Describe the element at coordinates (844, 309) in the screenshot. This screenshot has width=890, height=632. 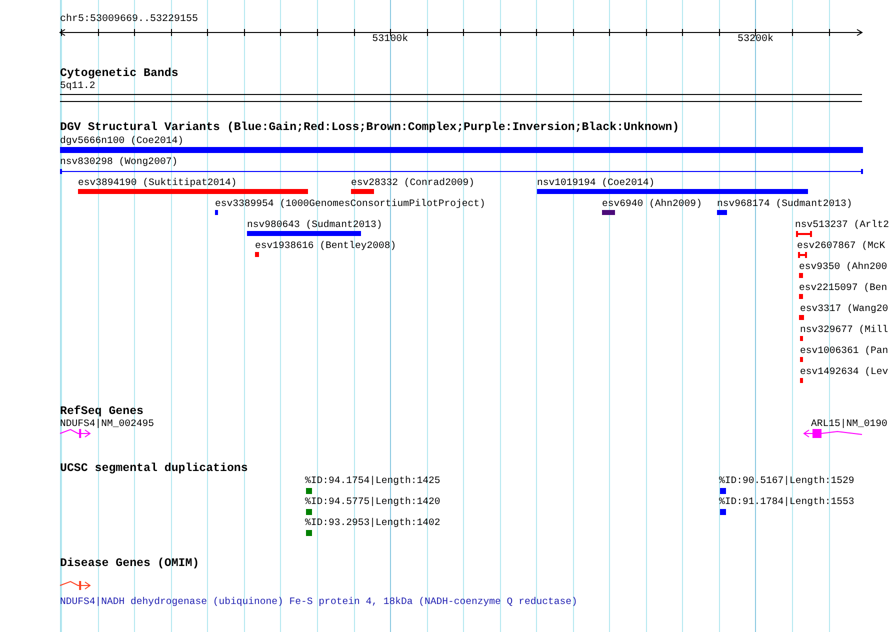
I see `variant-label: esv3317 (Wang20` at that location.